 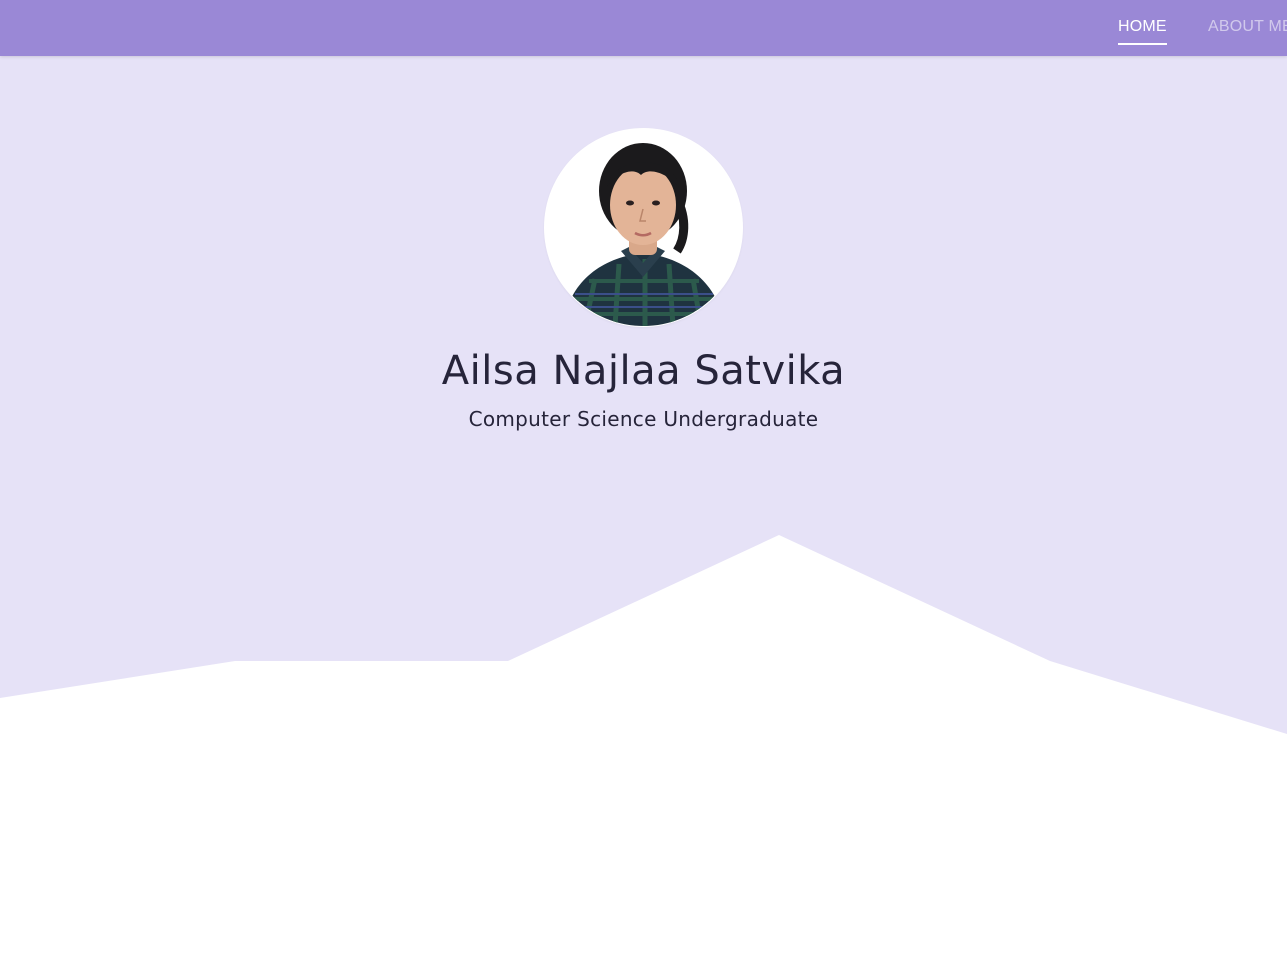 I want to click on nav-link-about-me: ABOUT ME, so click(x=1247, y=27).